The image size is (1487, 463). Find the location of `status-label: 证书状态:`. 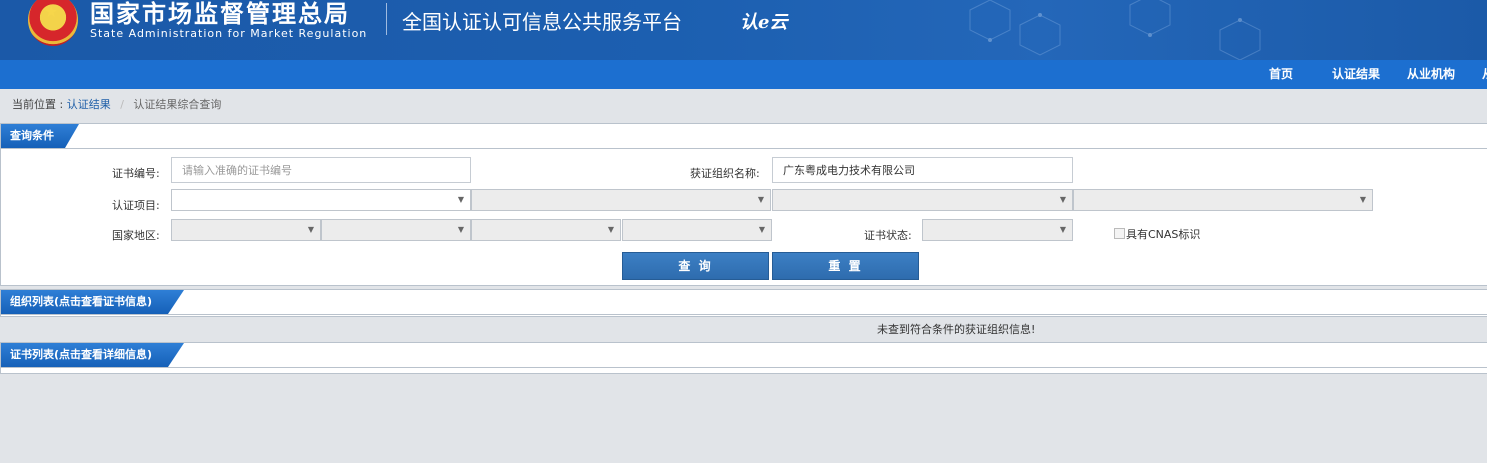

status-label: 证书状态: is located at coordinates (888, 235).